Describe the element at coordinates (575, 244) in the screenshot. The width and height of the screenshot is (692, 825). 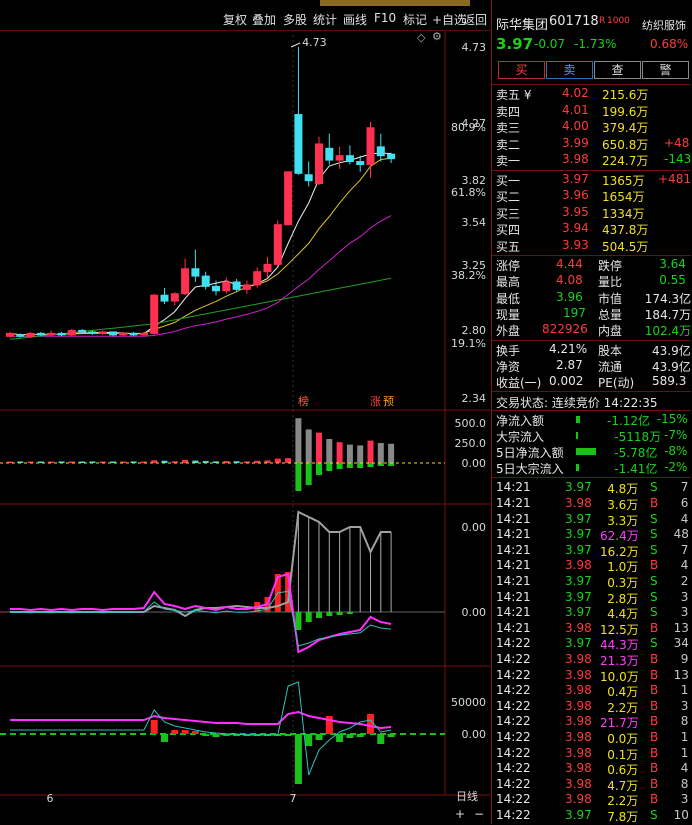
I see `order-price: 3.93` at that location.